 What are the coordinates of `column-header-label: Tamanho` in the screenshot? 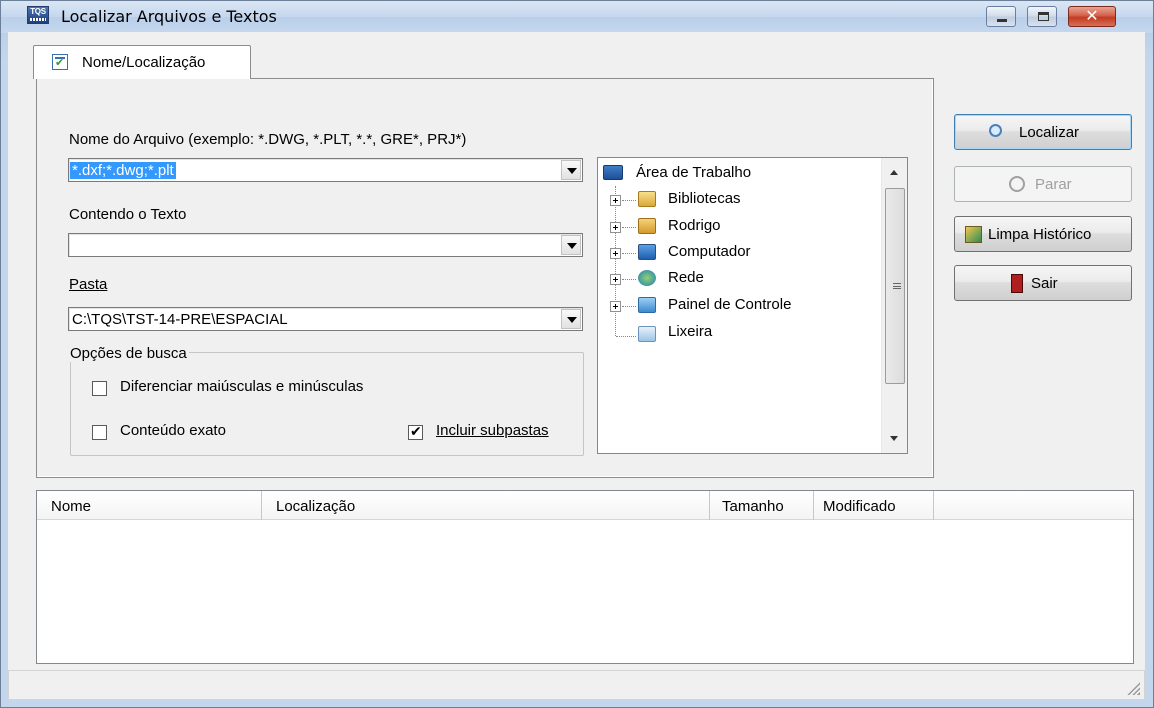 It's located at (753, 506).